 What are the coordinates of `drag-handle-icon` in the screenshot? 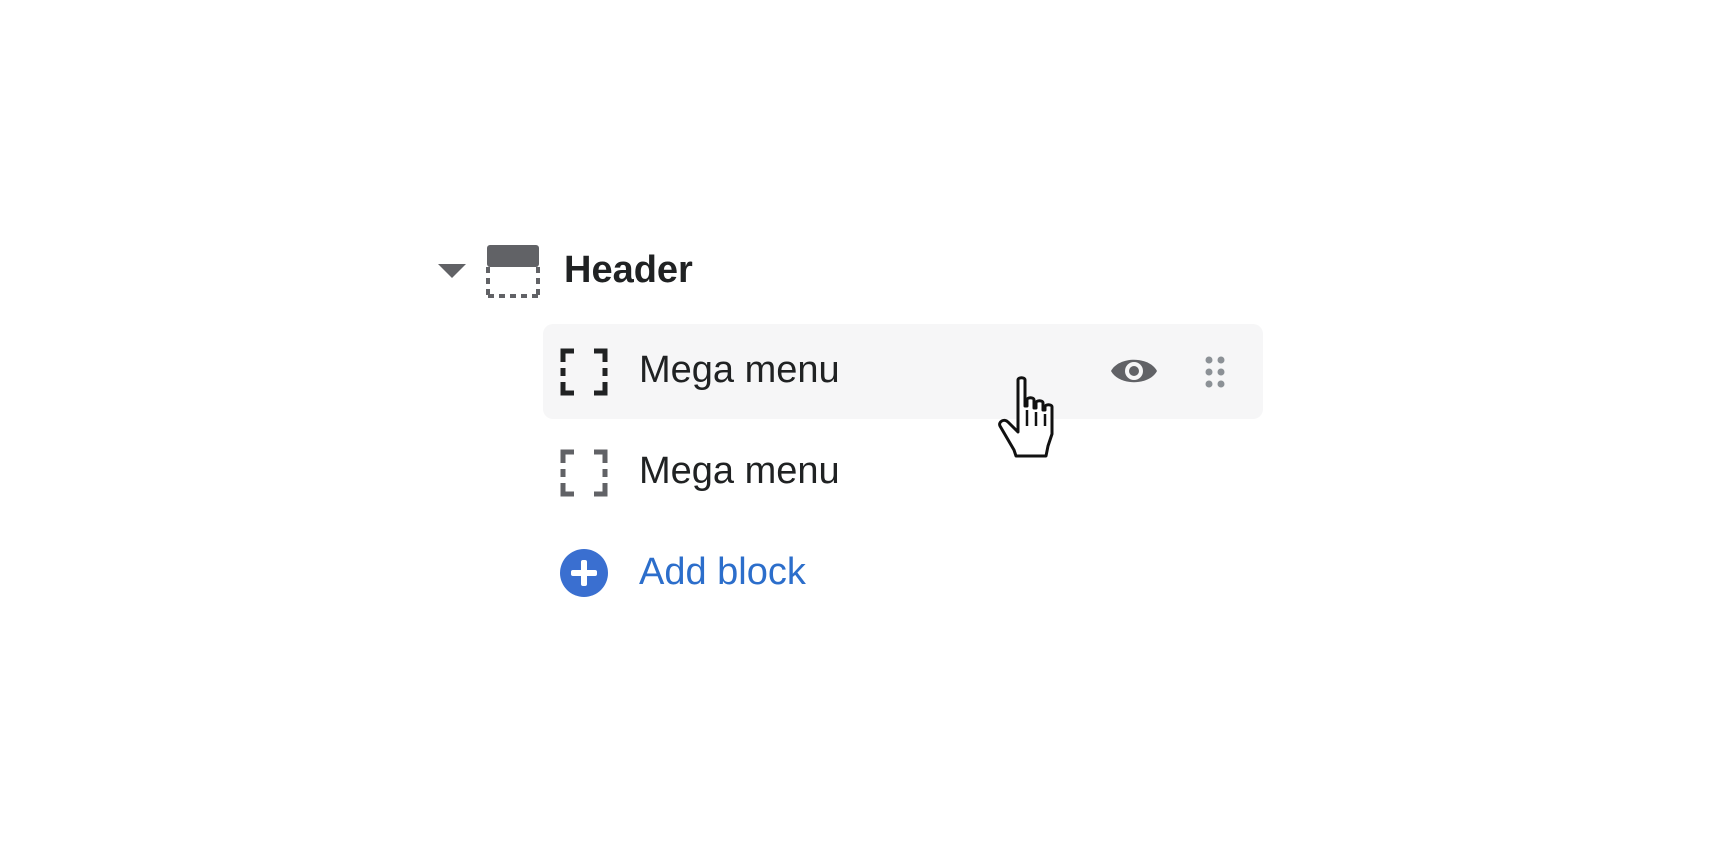 It's located at (1215, 372).